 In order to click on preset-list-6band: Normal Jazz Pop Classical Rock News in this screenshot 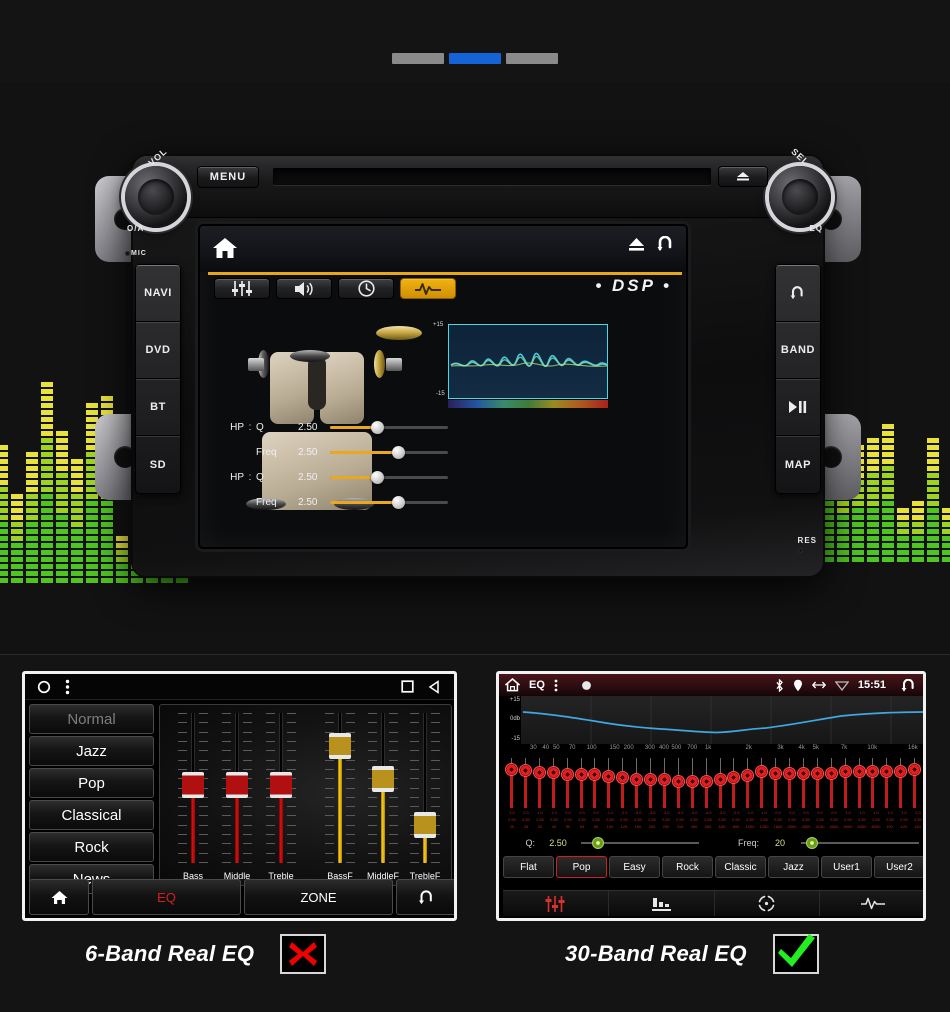, I will do `click(91, 800)`.